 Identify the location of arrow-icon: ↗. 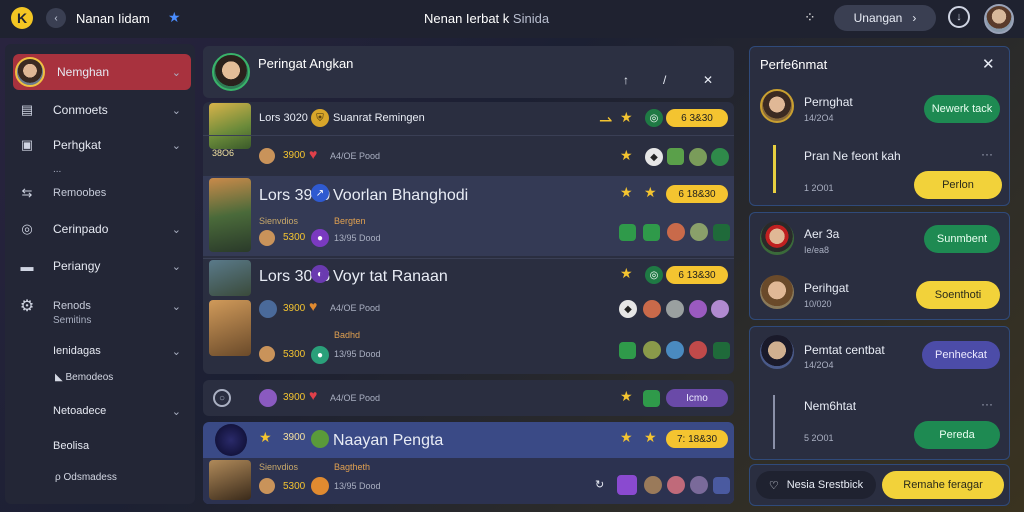
(320, 193).